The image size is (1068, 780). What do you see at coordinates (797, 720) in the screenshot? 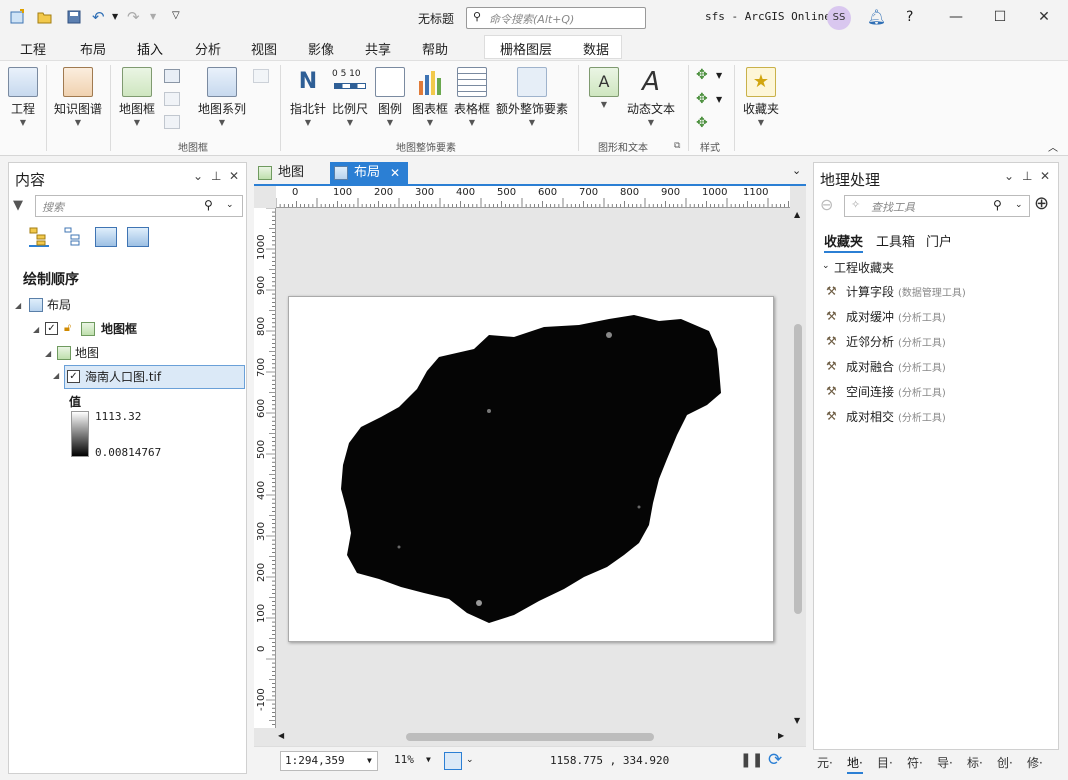
I see `scroll-down-icon: ▼` at bounding box center [797, 720].